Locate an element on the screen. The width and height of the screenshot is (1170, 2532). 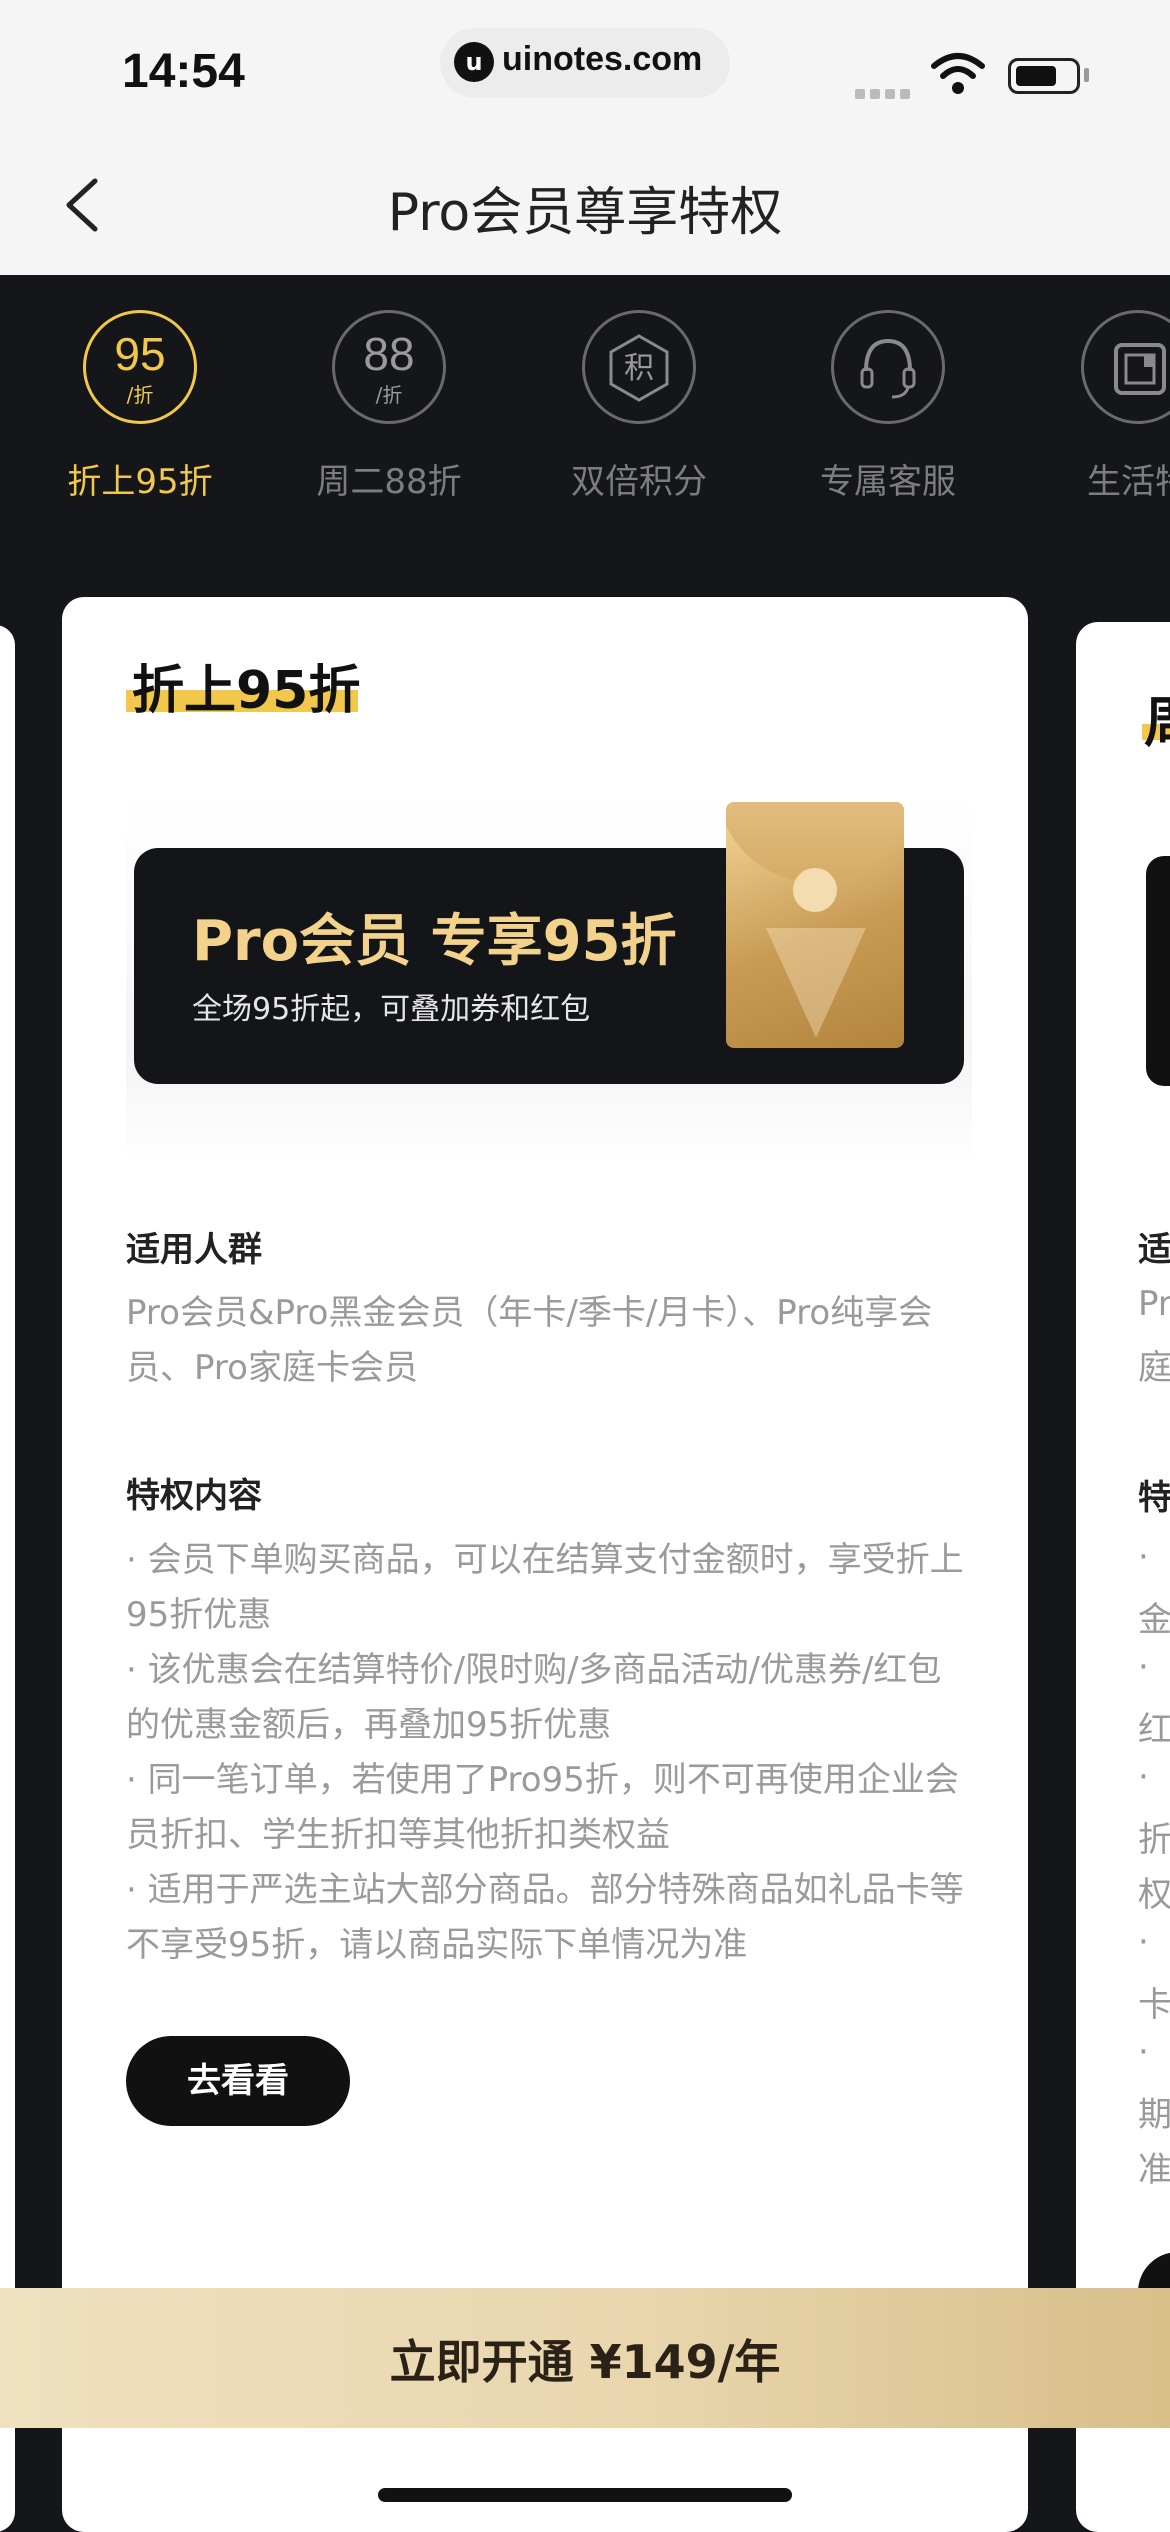
headset-icon is located at coordinates (888, 367).